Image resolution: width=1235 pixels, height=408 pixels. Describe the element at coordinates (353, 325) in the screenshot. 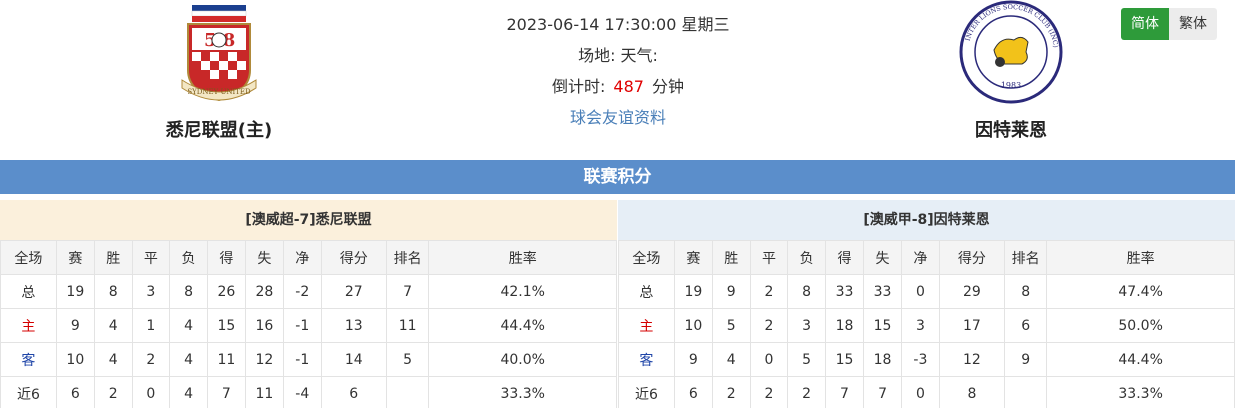

I see `table-cell: 13` at that location.